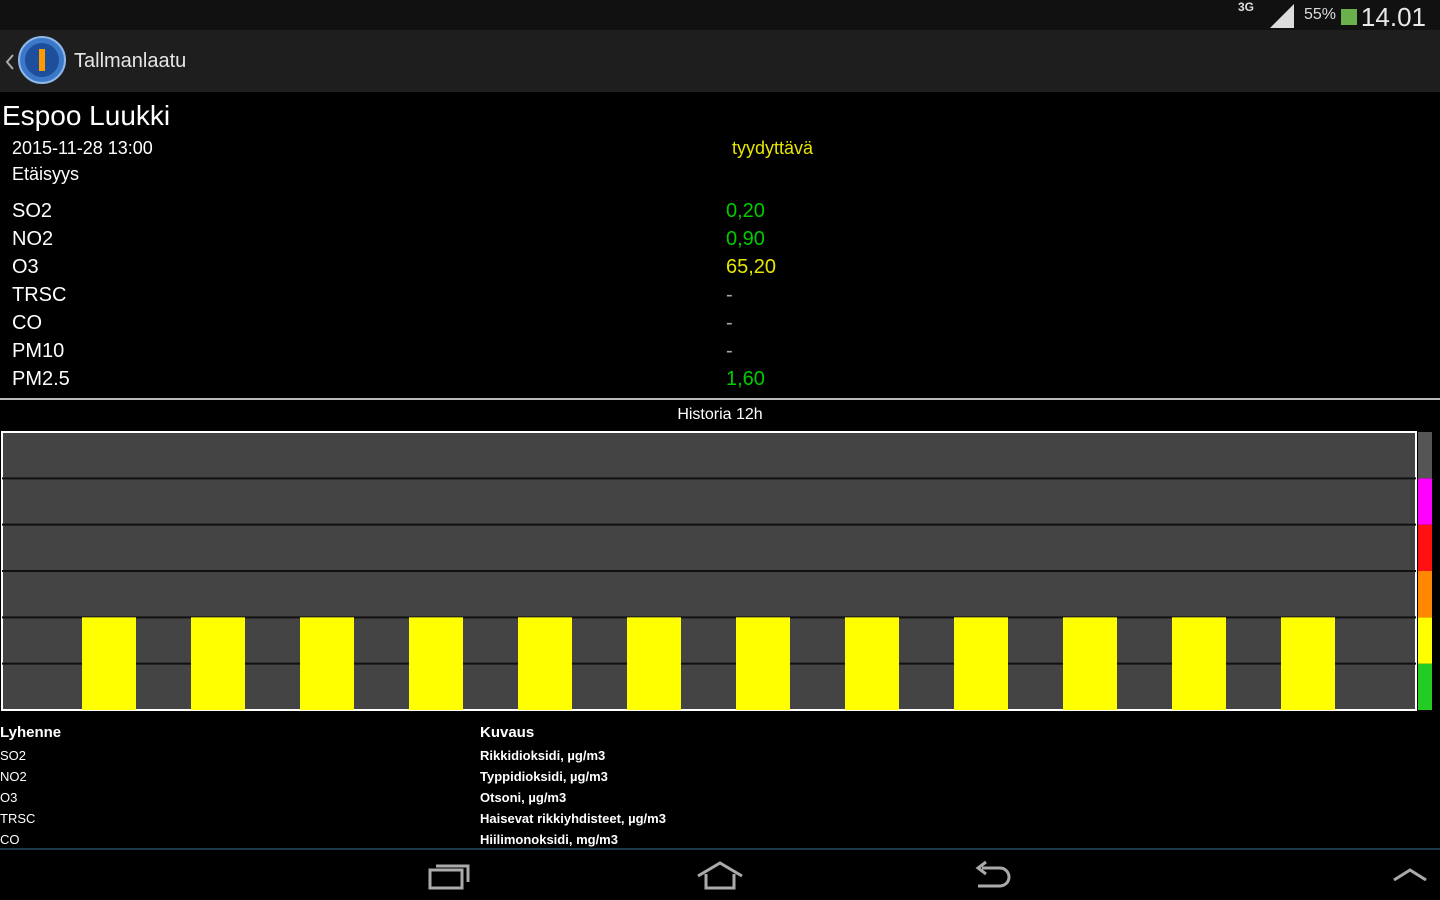 The image size is (1440, 900). I want to click on back-icon, so click(992, 876).